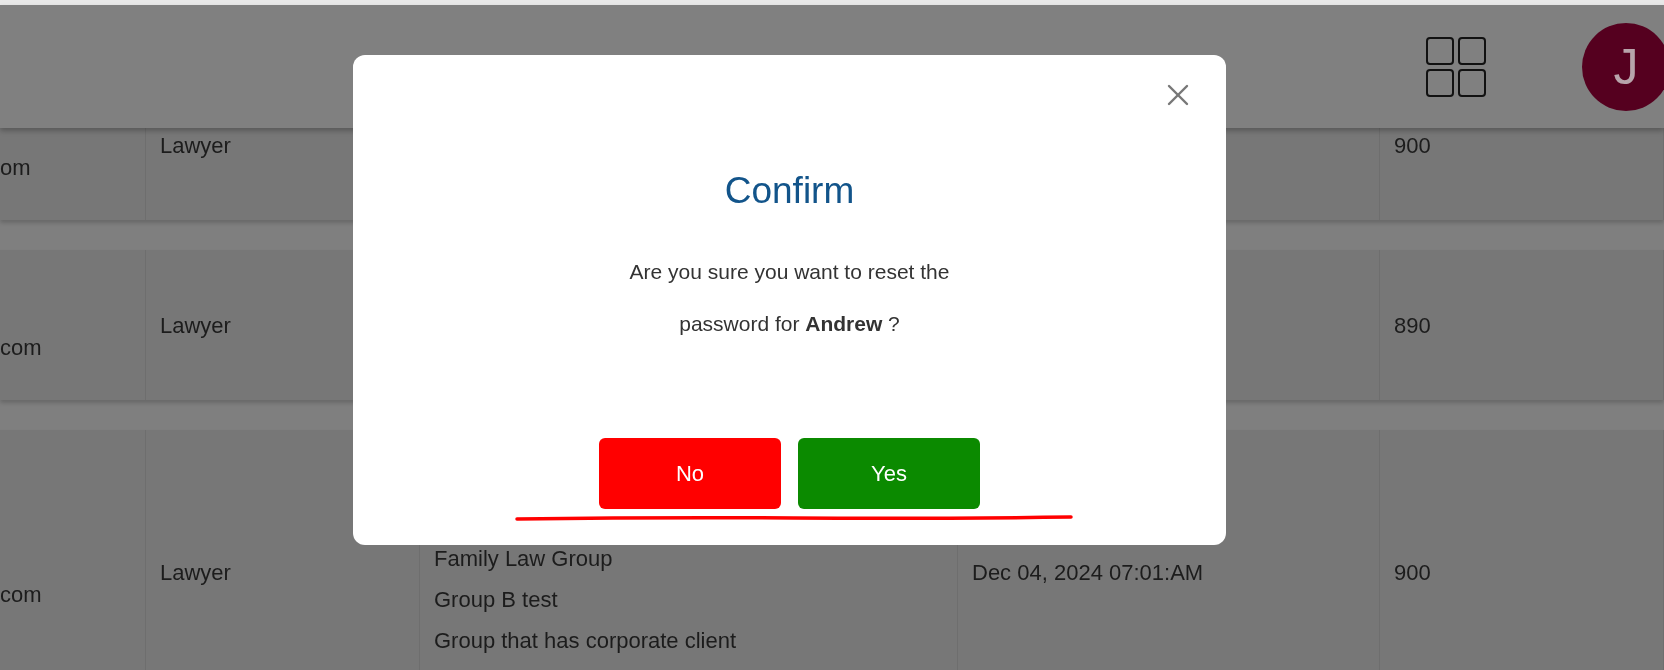  I want to click on group-name: Group B test, so click(496, 600).